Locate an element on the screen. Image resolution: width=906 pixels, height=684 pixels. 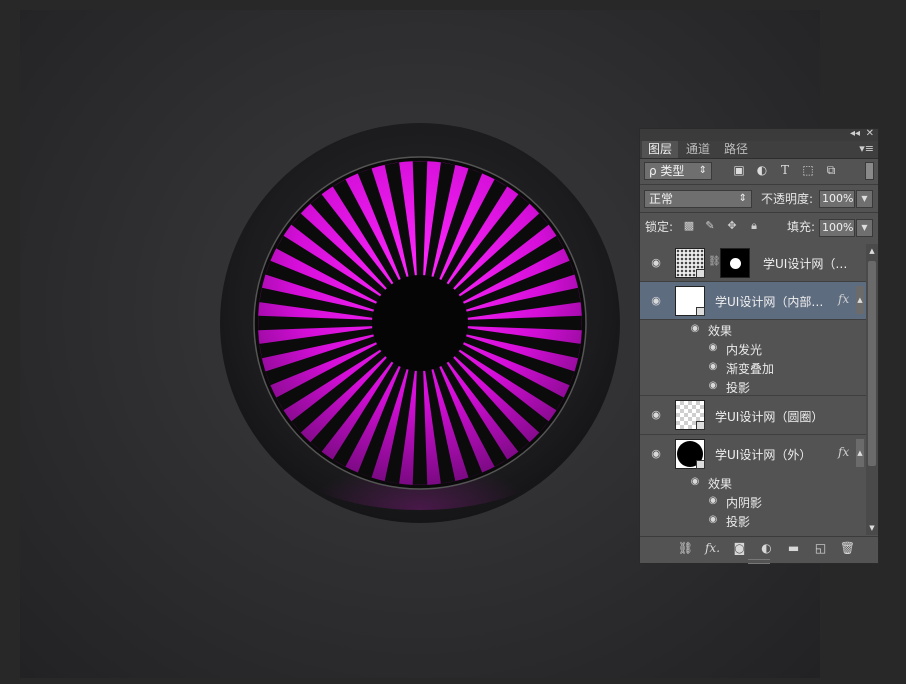
layer-row: ◉ 学UI设计网（圆圈） is located at coordinates (753, 415).